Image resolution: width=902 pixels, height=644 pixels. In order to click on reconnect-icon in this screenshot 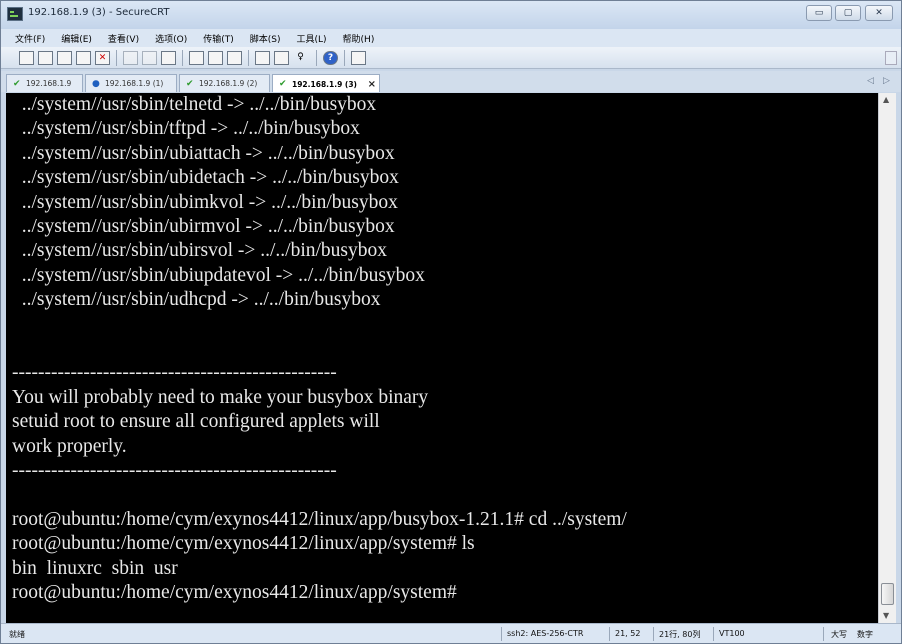, I will do `click(83, 58)`.